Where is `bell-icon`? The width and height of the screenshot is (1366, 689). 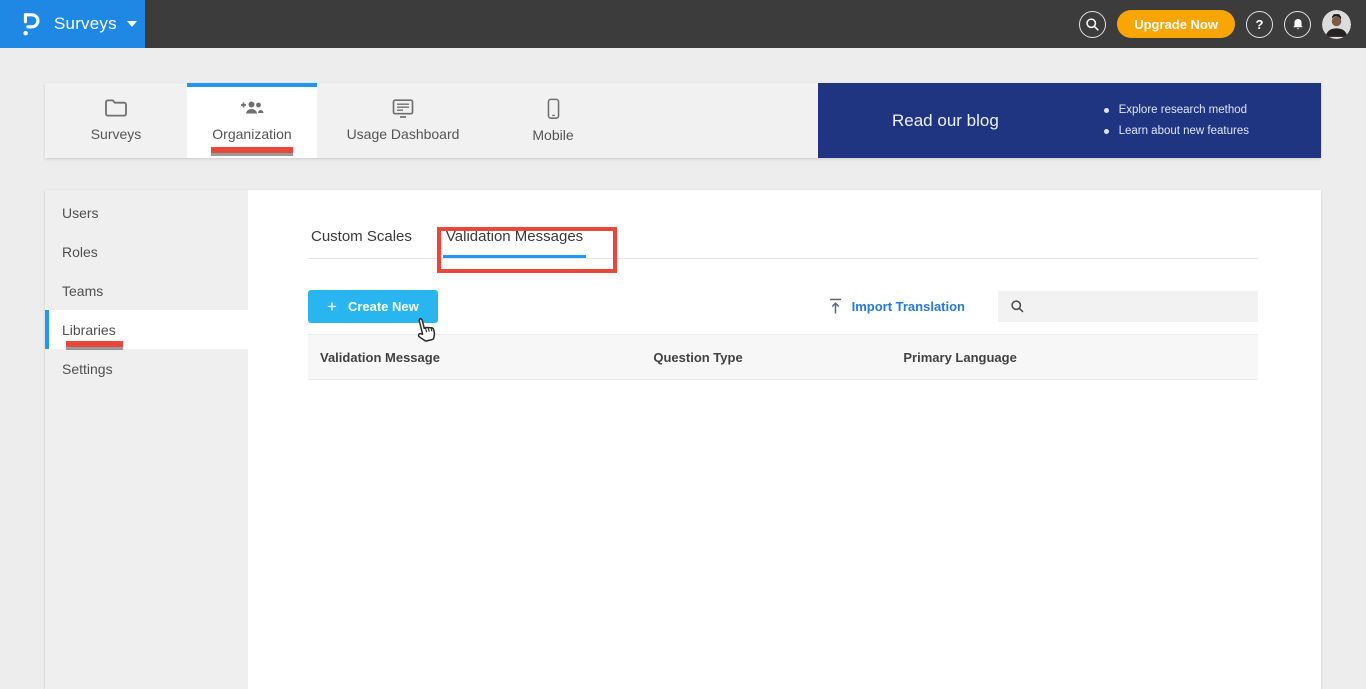
bell-icon is located at coordinates (1298, 24).